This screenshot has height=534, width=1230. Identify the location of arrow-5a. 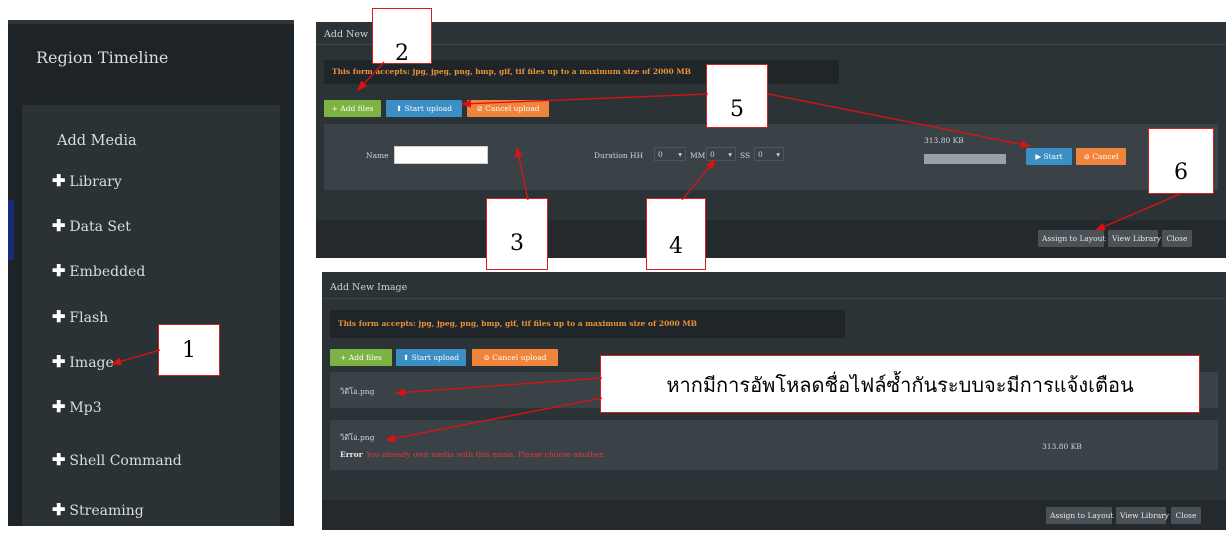
(585, 100).